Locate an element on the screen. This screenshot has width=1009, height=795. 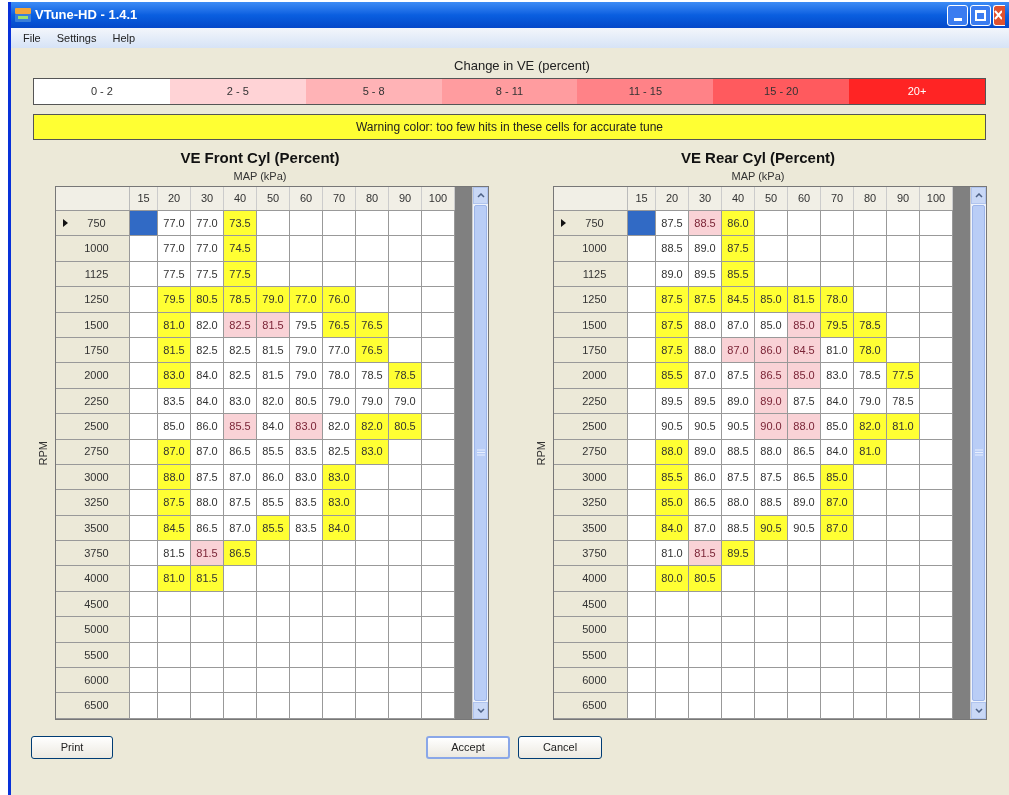
maximize-button is located at coordinates (980, 15).